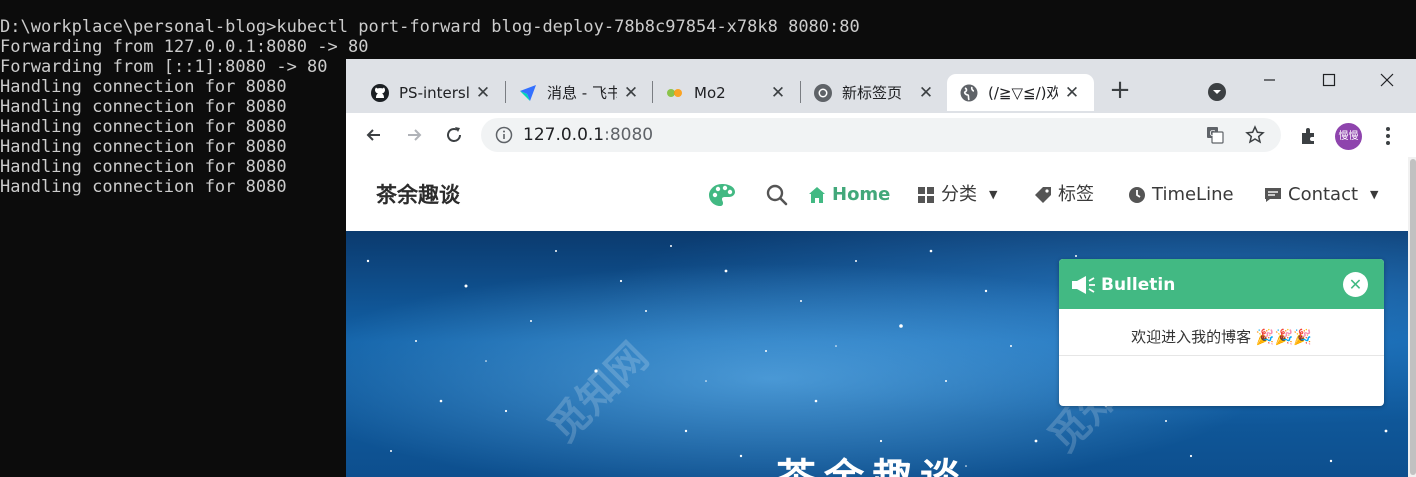  What do you see at coordinates (1309, 136) in the screenshot?
I see `extensions-puzzle-icon` at bounding box center [1309, 136].